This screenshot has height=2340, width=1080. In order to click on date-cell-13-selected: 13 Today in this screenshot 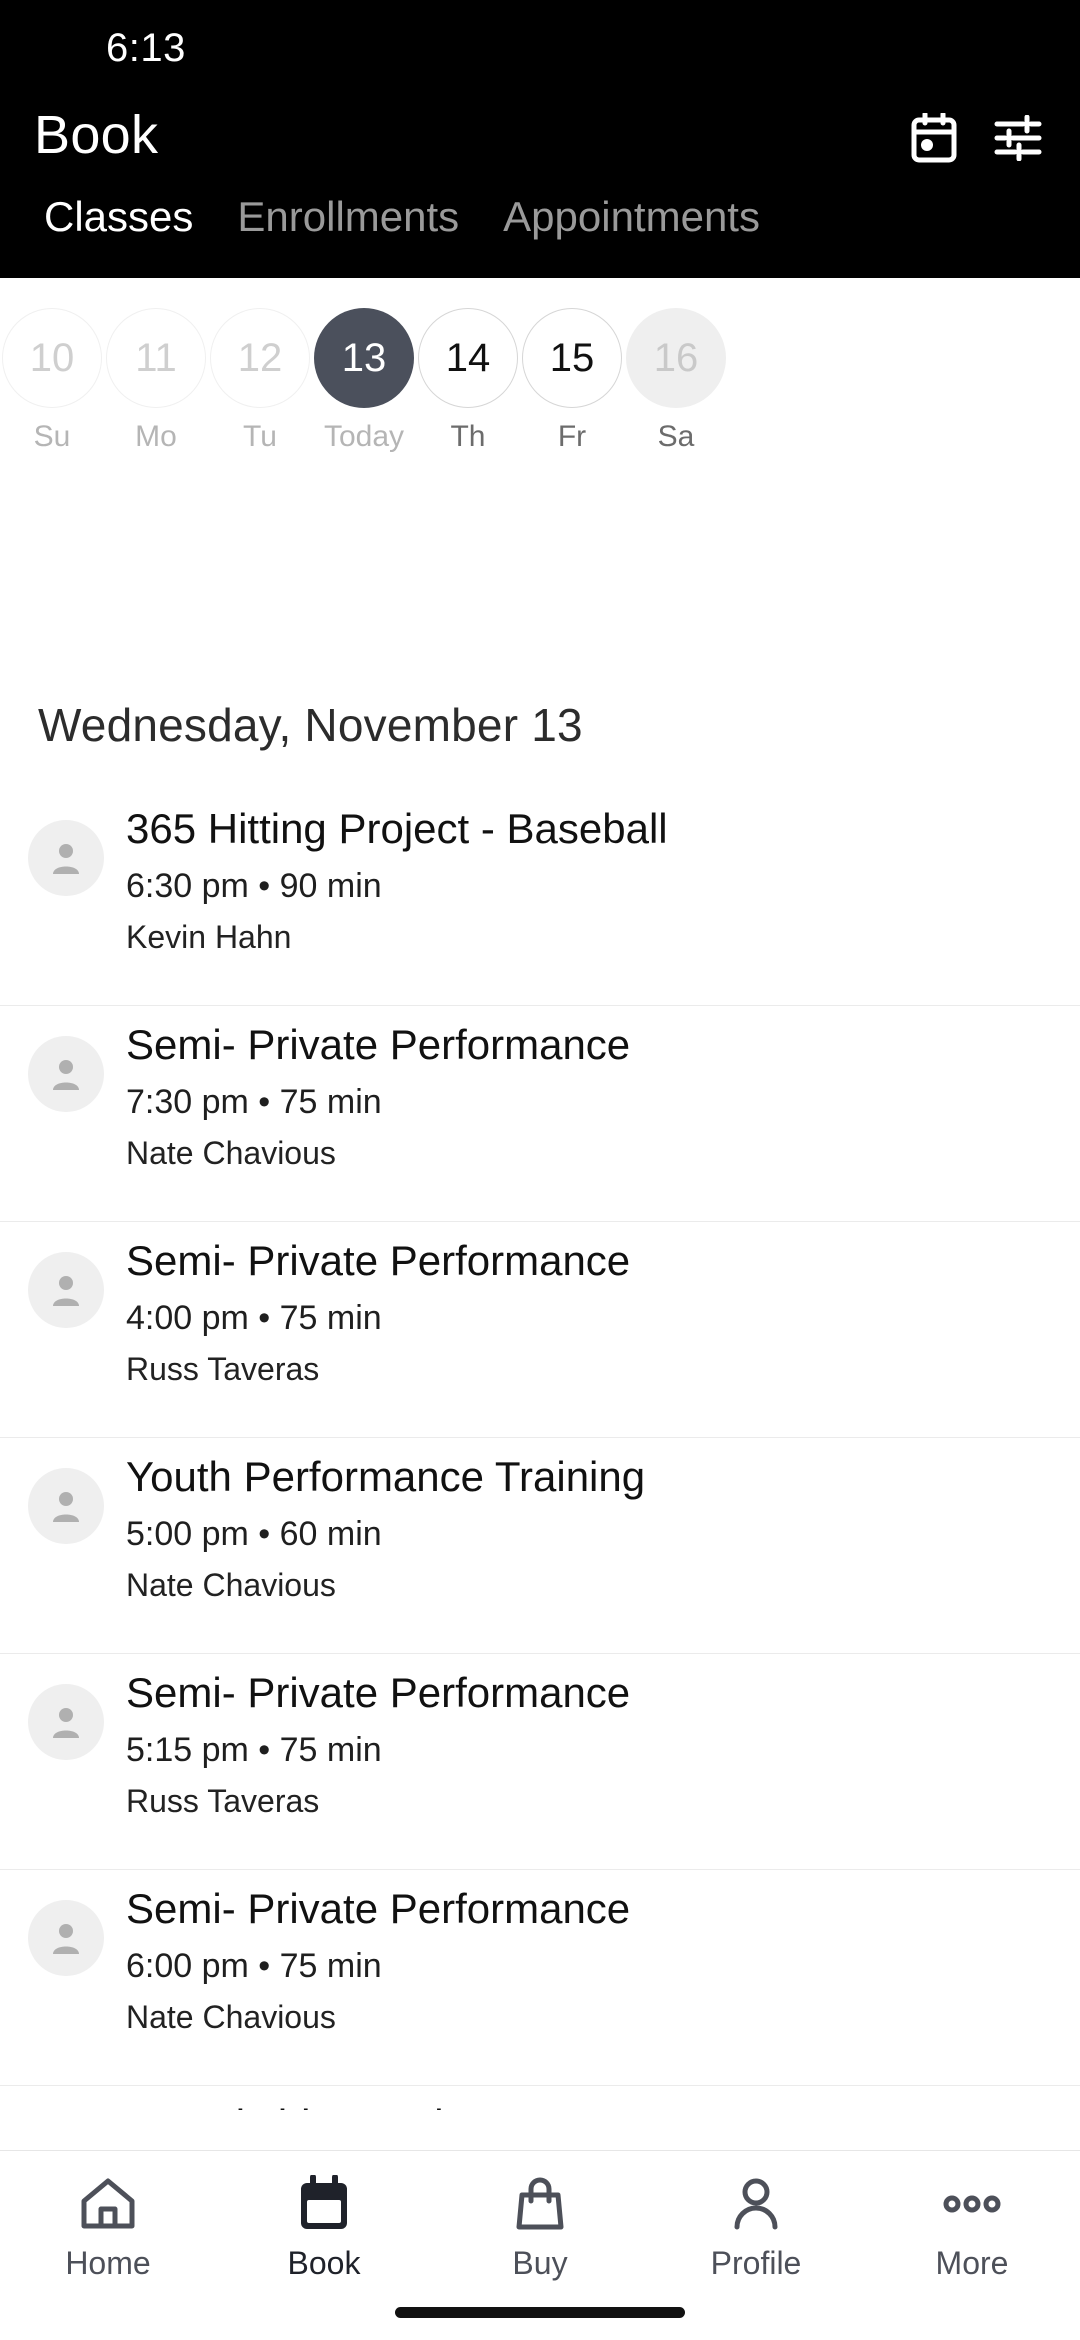, I will do `click(364, 381)`.